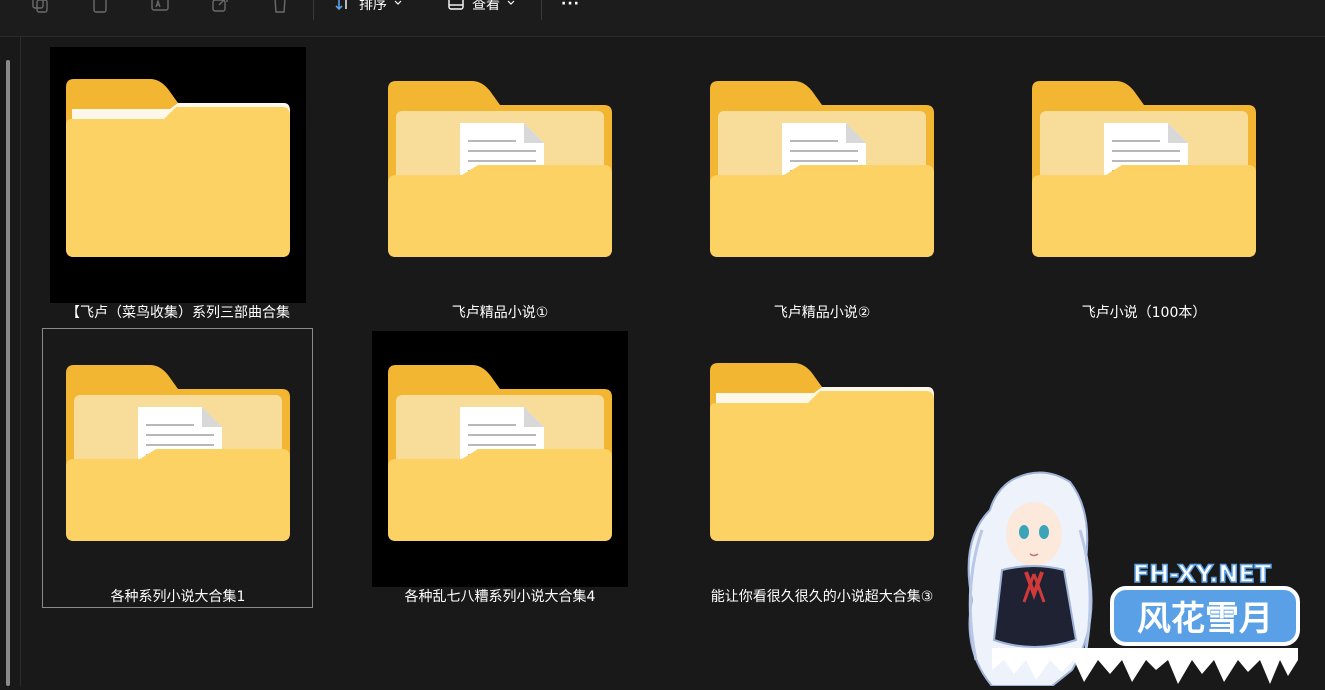 This screenshot has height=690, width=1325. I want to click on folder-item: 各种乱七八糟系列小说大合集4, so click(508, 472).